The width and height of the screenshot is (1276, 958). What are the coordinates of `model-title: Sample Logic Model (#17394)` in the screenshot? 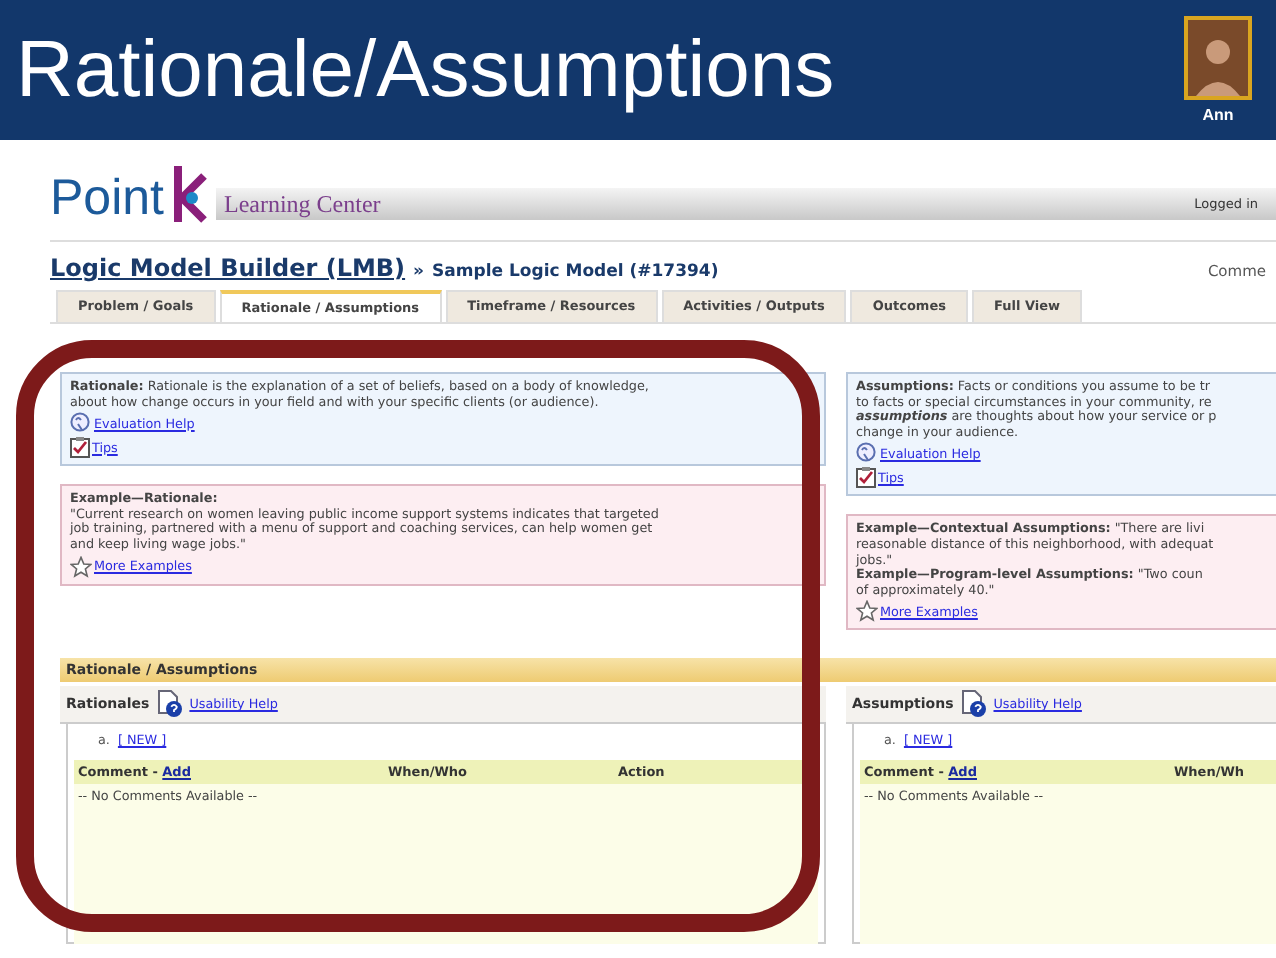 It's located at (575, 272).